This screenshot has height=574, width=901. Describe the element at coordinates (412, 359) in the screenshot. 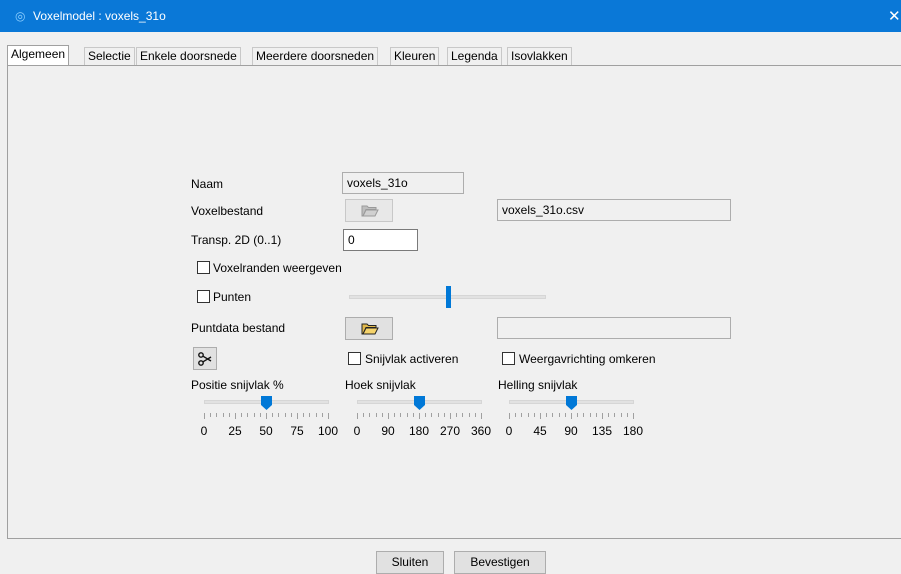

I see `snijvlak-label: Snijvlak activeren` at that location.